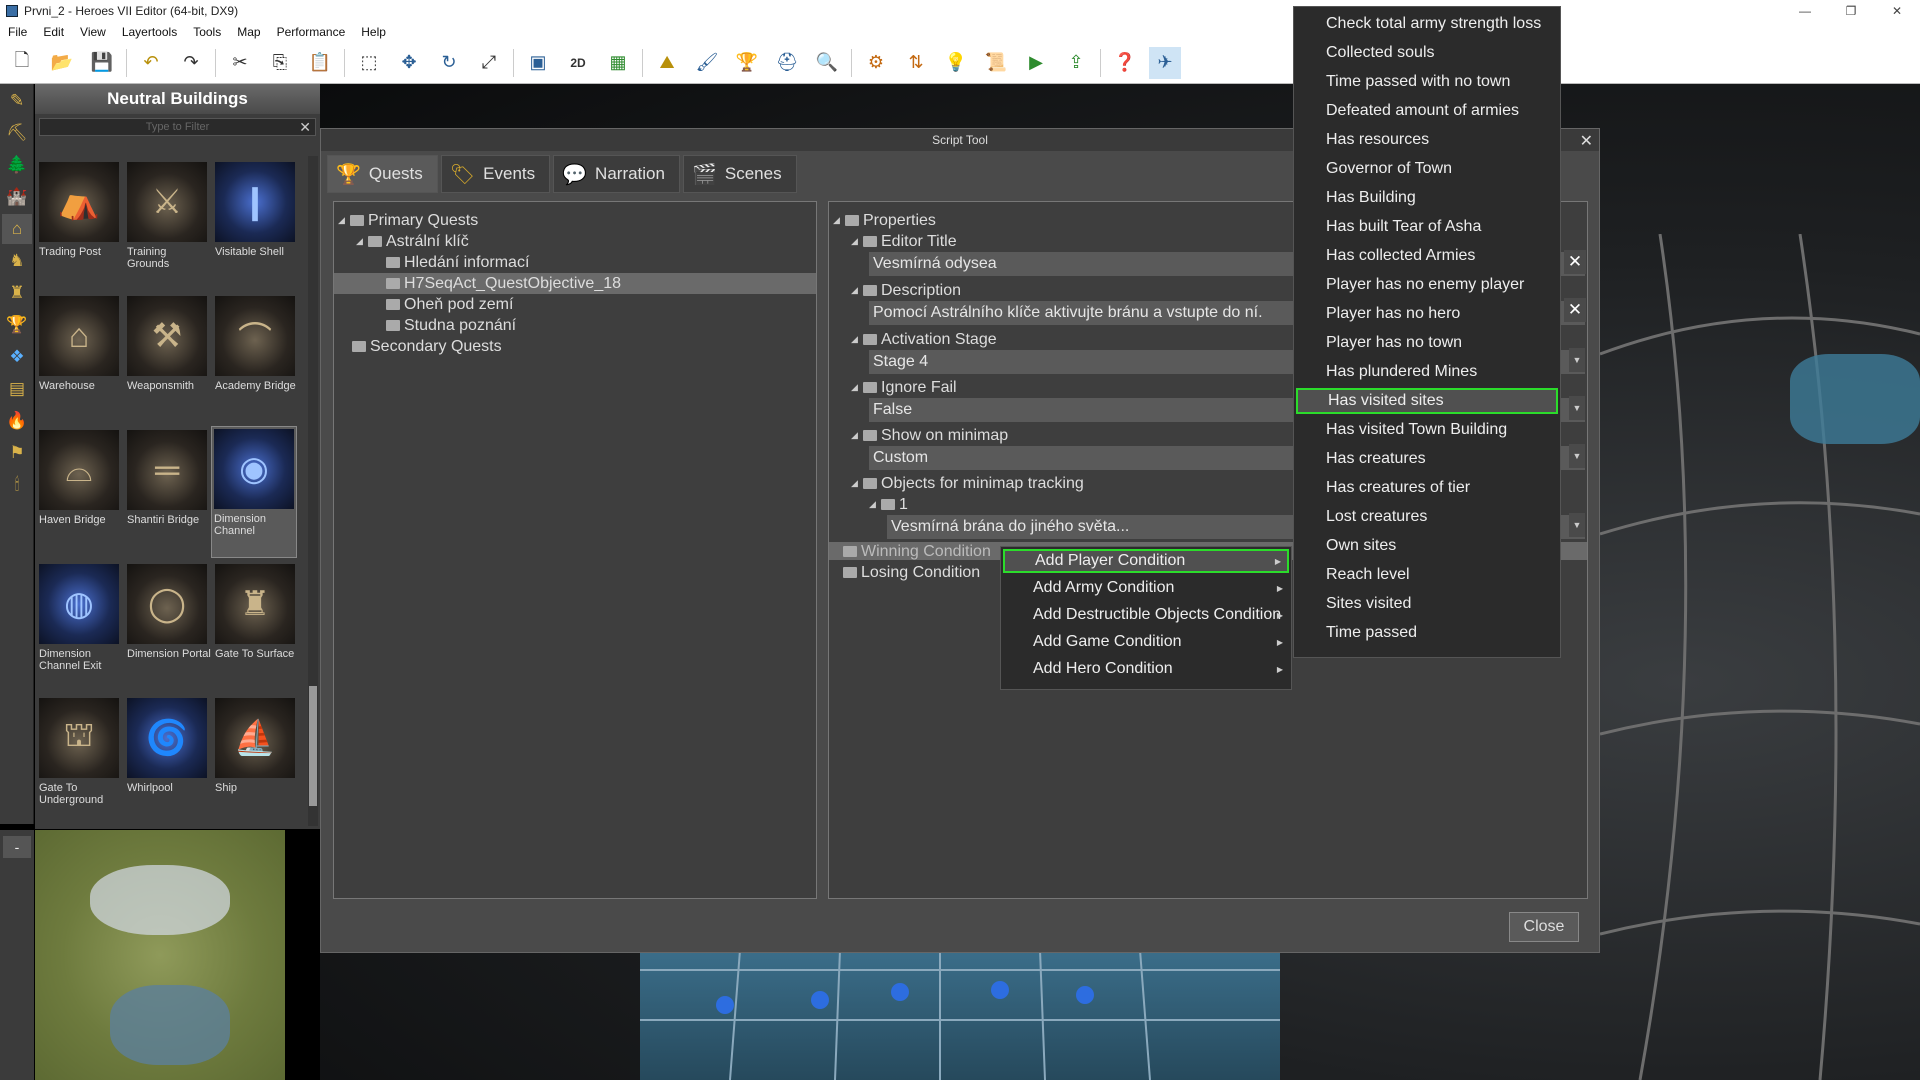  Describe the element at coordinates (62, 63) in the screenshot. I see `open-folder-icon: 📂` at that location.